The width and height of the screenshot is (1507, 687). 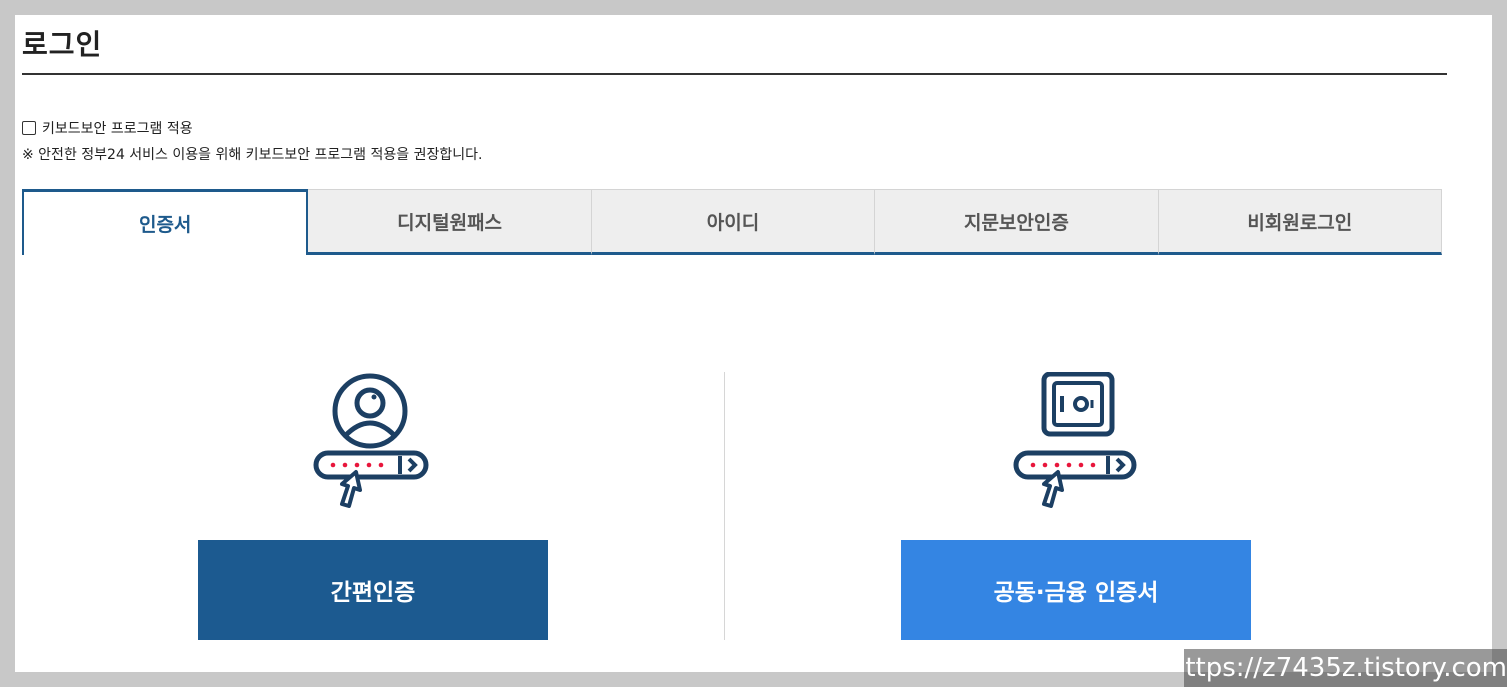 I want to click on title-divider, so click(x=734, y=74).